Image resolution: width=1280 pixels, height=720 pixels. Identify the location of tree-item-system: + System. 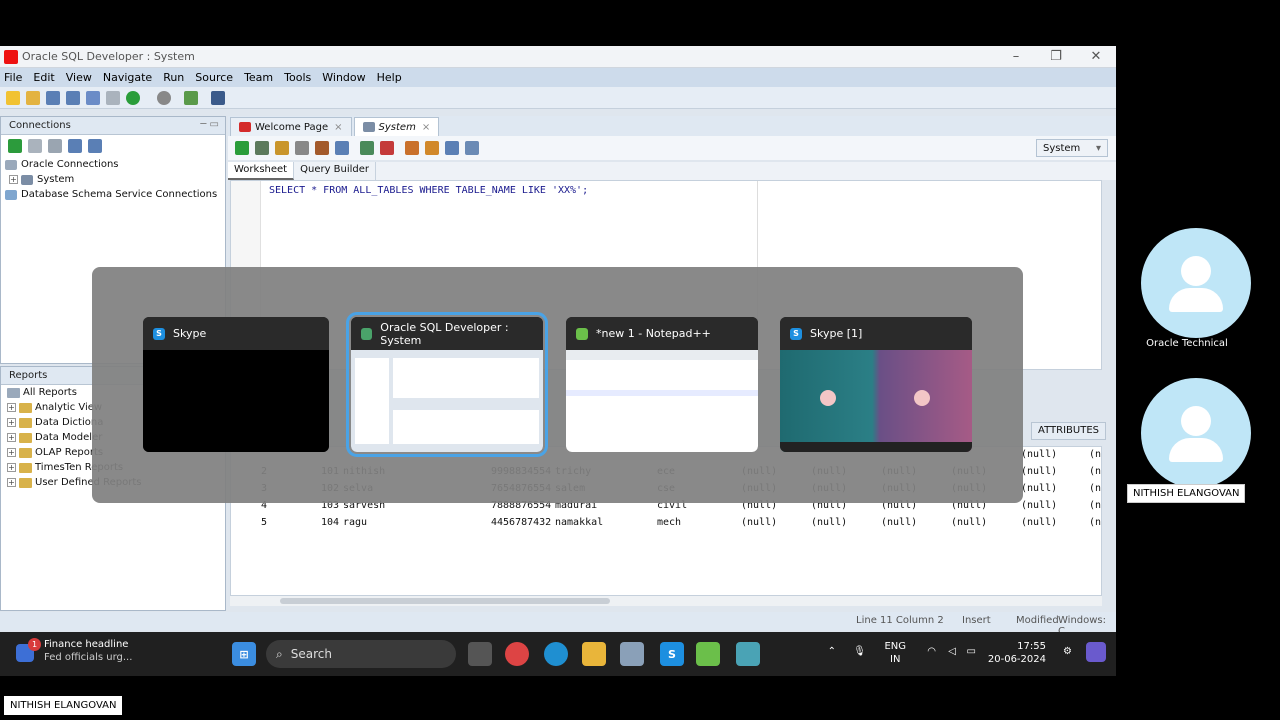
(115, 179).